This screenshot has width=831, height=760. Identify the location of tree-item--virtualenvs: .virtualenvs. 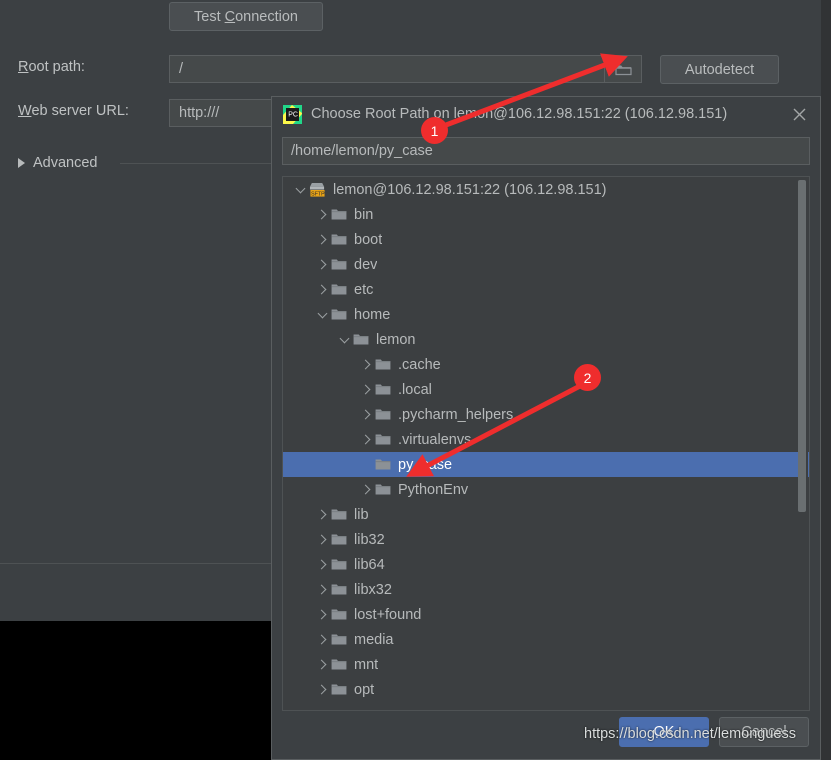
(546, 439).